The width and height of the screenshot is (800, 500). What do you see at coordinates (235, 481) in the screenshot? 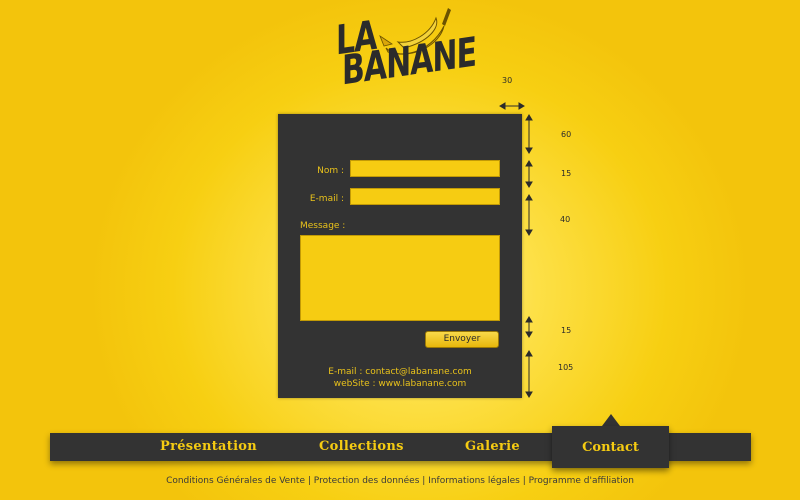
I see `footer-link-cgv: Conditions Générales de Vente` at bounding box center [235, 481].